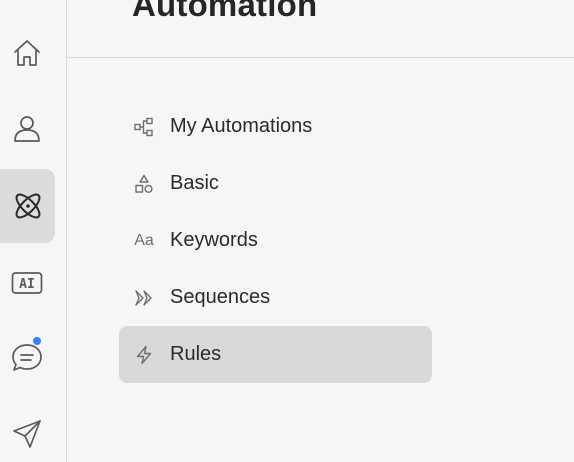 The height and width of the screenshot is (462, 574). Describe the element at coordinates (241, 126) in the screenshot. I see `menu-item-label: My Automations` at that location.